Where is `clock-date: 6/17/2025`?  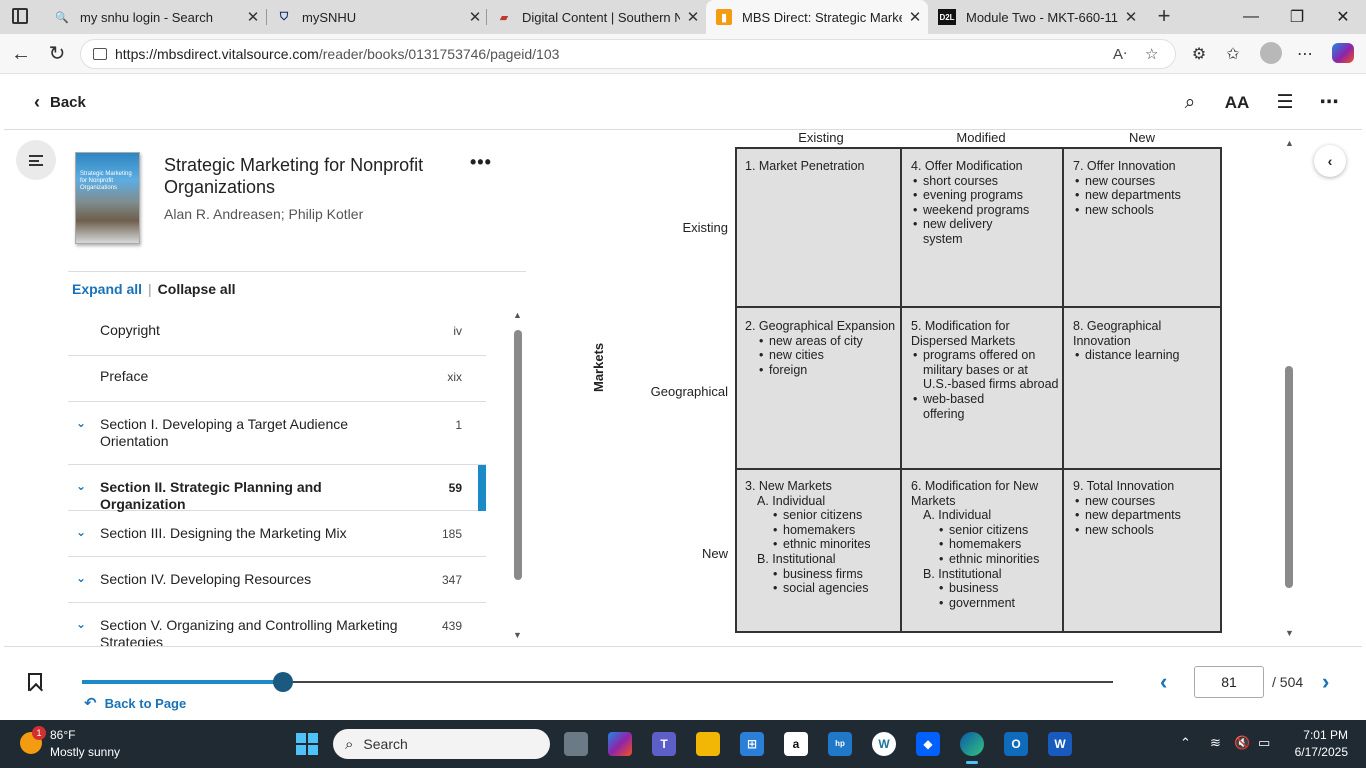 clock-date: 6/17/2025 is located at coordinates (1317, 752).